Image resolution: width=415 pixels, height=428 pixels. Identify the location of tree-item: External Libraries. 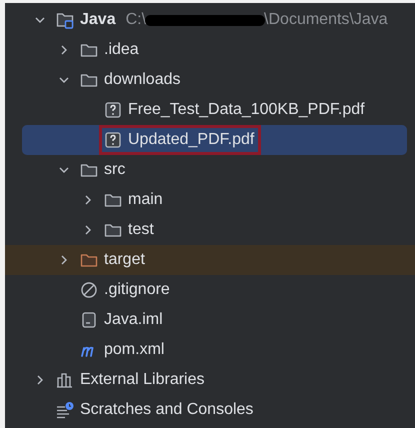
(210, 380).